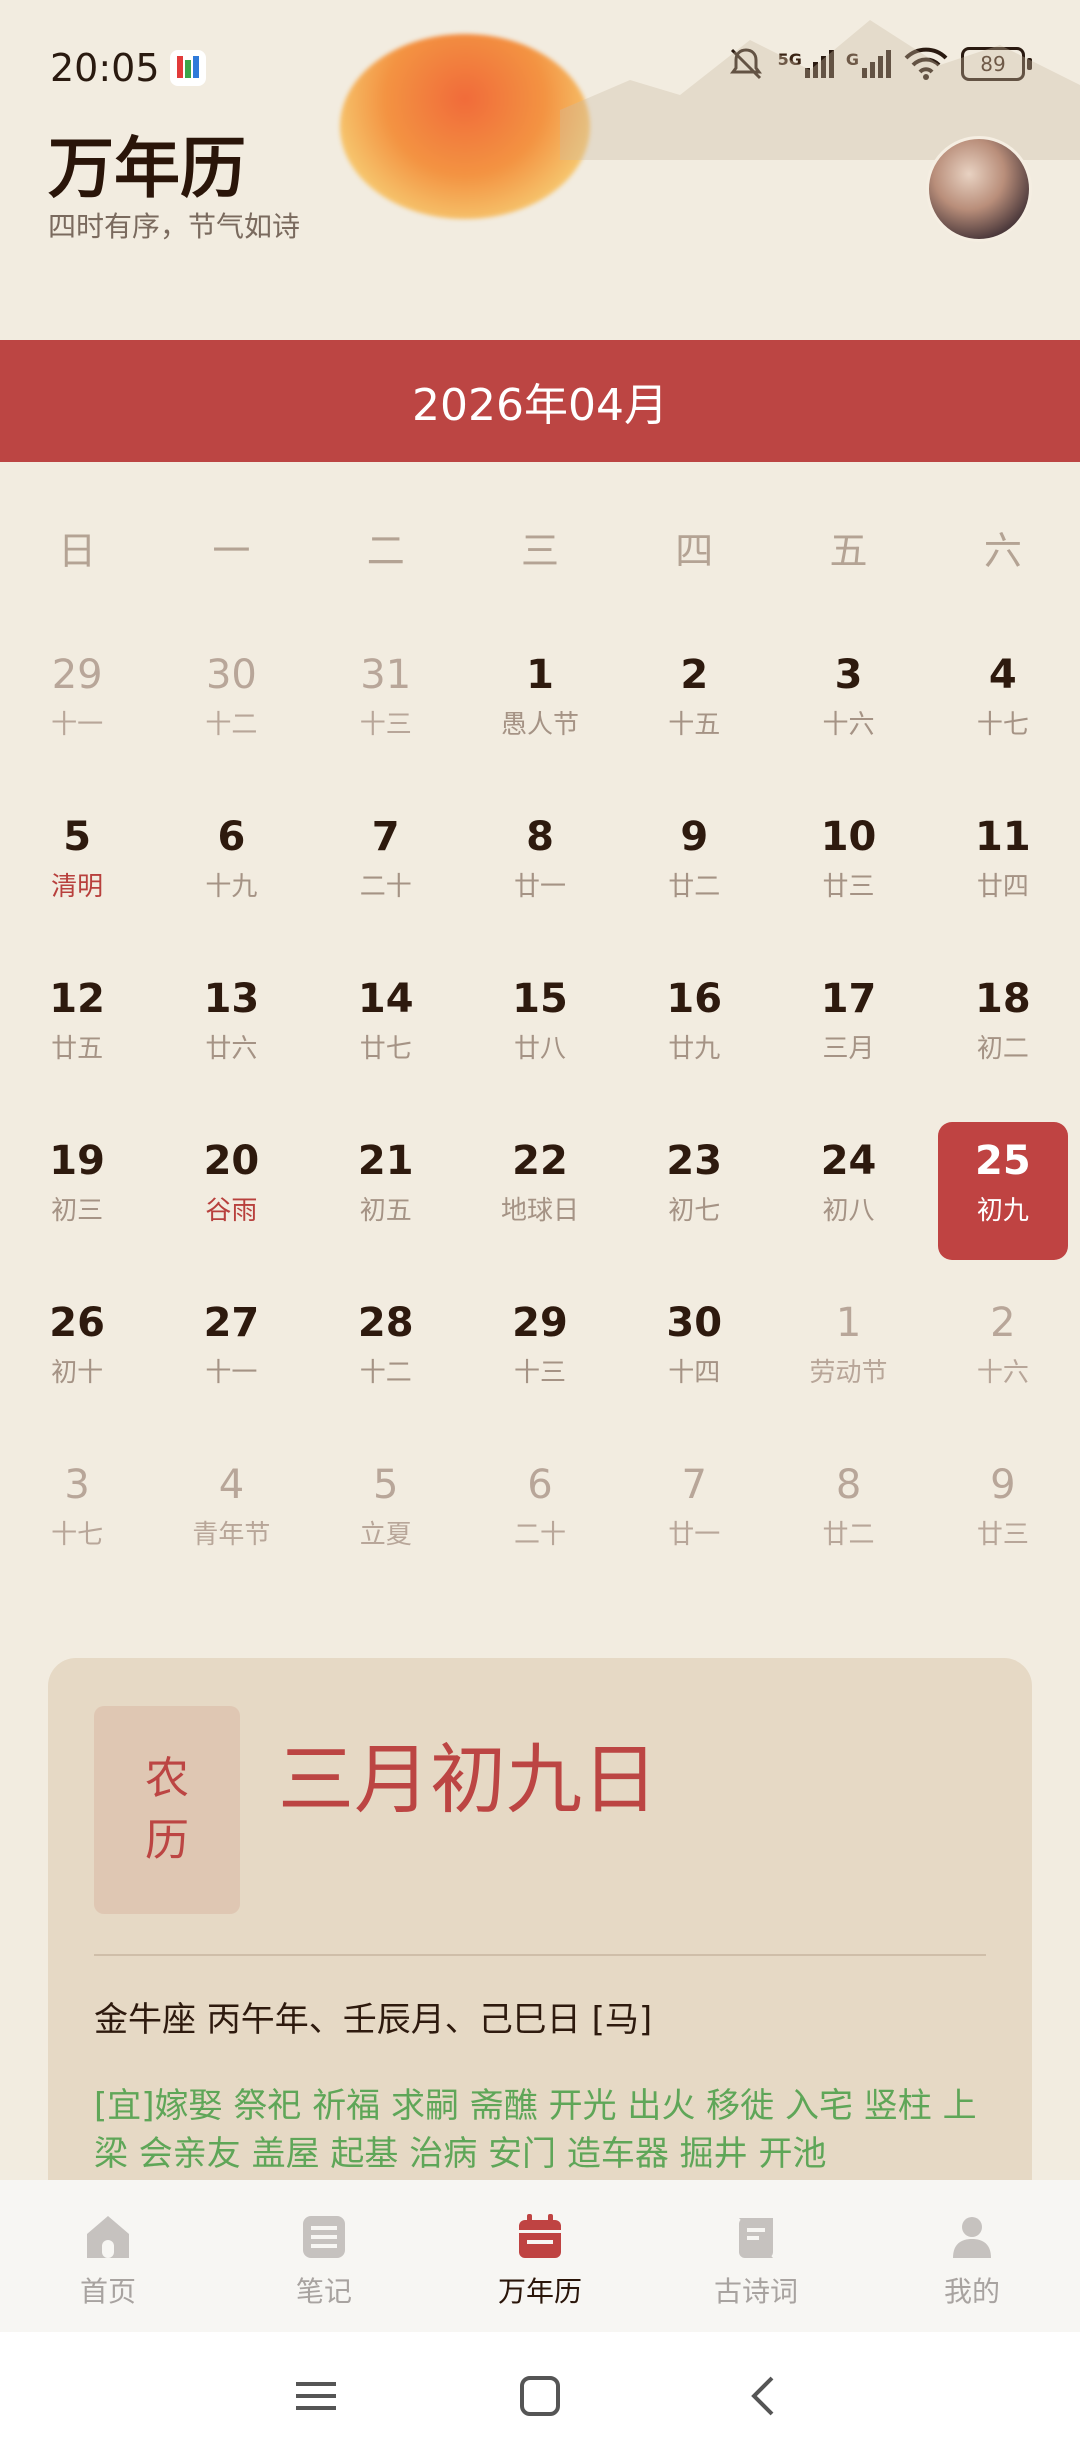  I want to click on weekday-label: 三, so click(539, 551).